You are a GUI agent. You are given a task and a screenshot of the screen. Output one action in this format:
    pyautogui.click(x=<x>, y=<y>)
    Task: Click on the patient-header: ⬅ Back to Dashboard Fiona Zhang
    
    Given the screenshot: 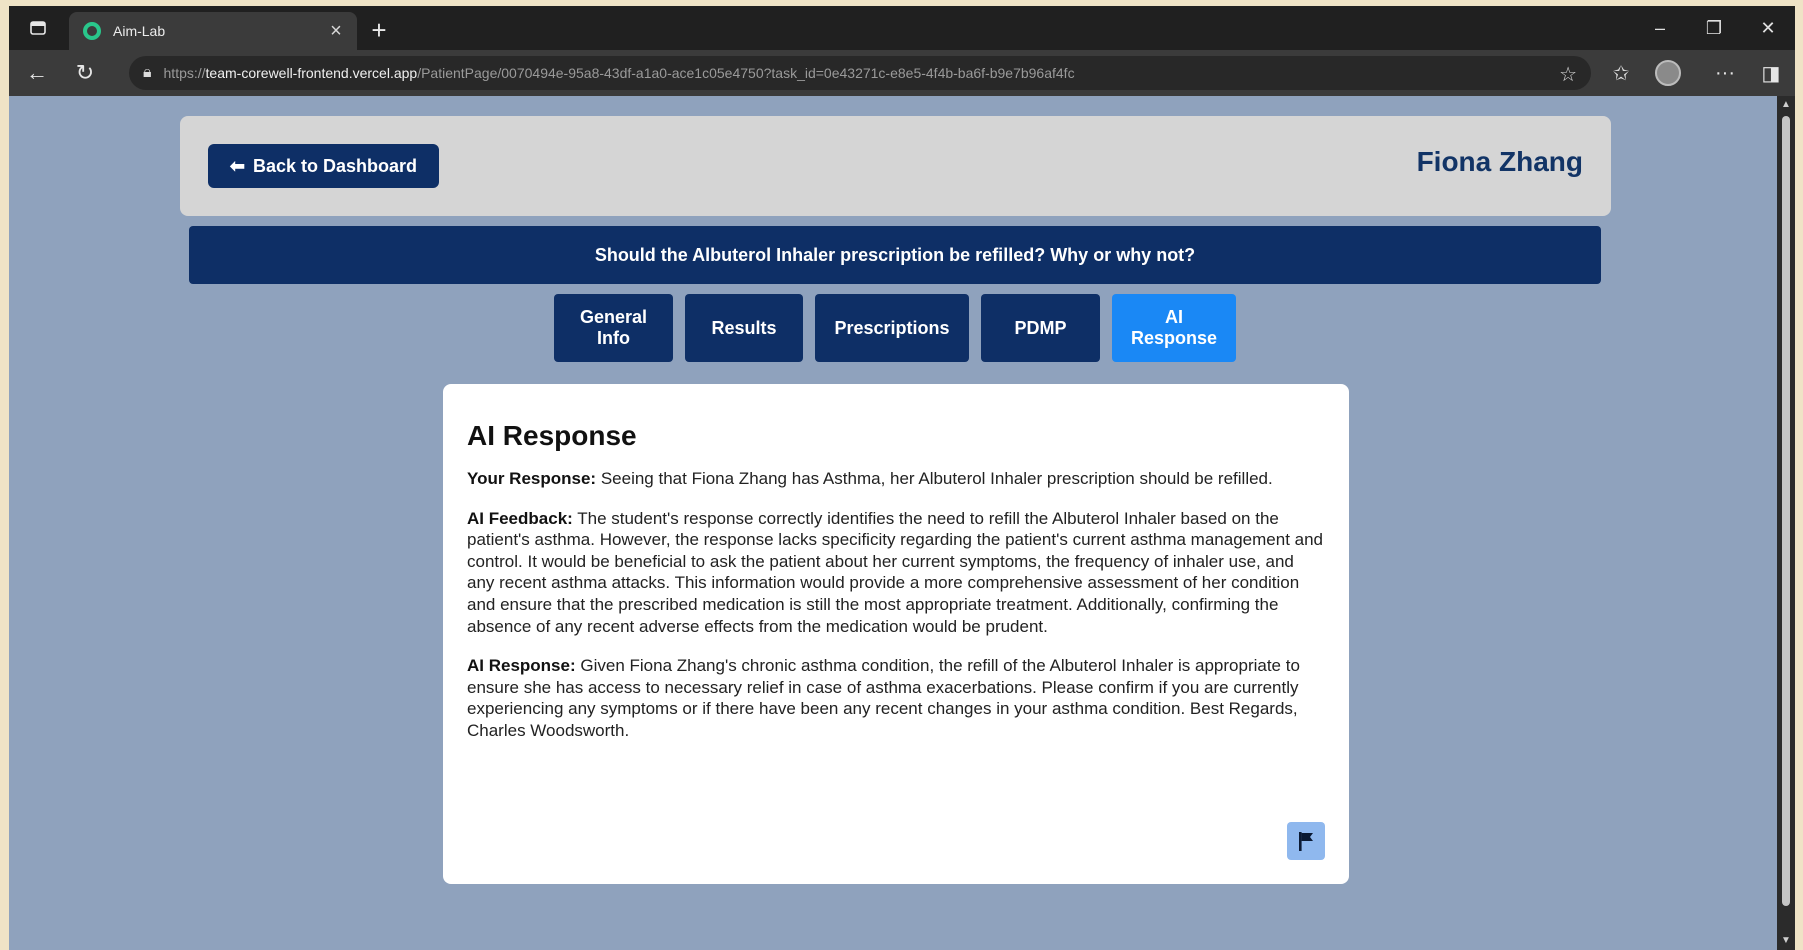 What is the action you would take?
    pyautogui.click(x=895, y=166)
    